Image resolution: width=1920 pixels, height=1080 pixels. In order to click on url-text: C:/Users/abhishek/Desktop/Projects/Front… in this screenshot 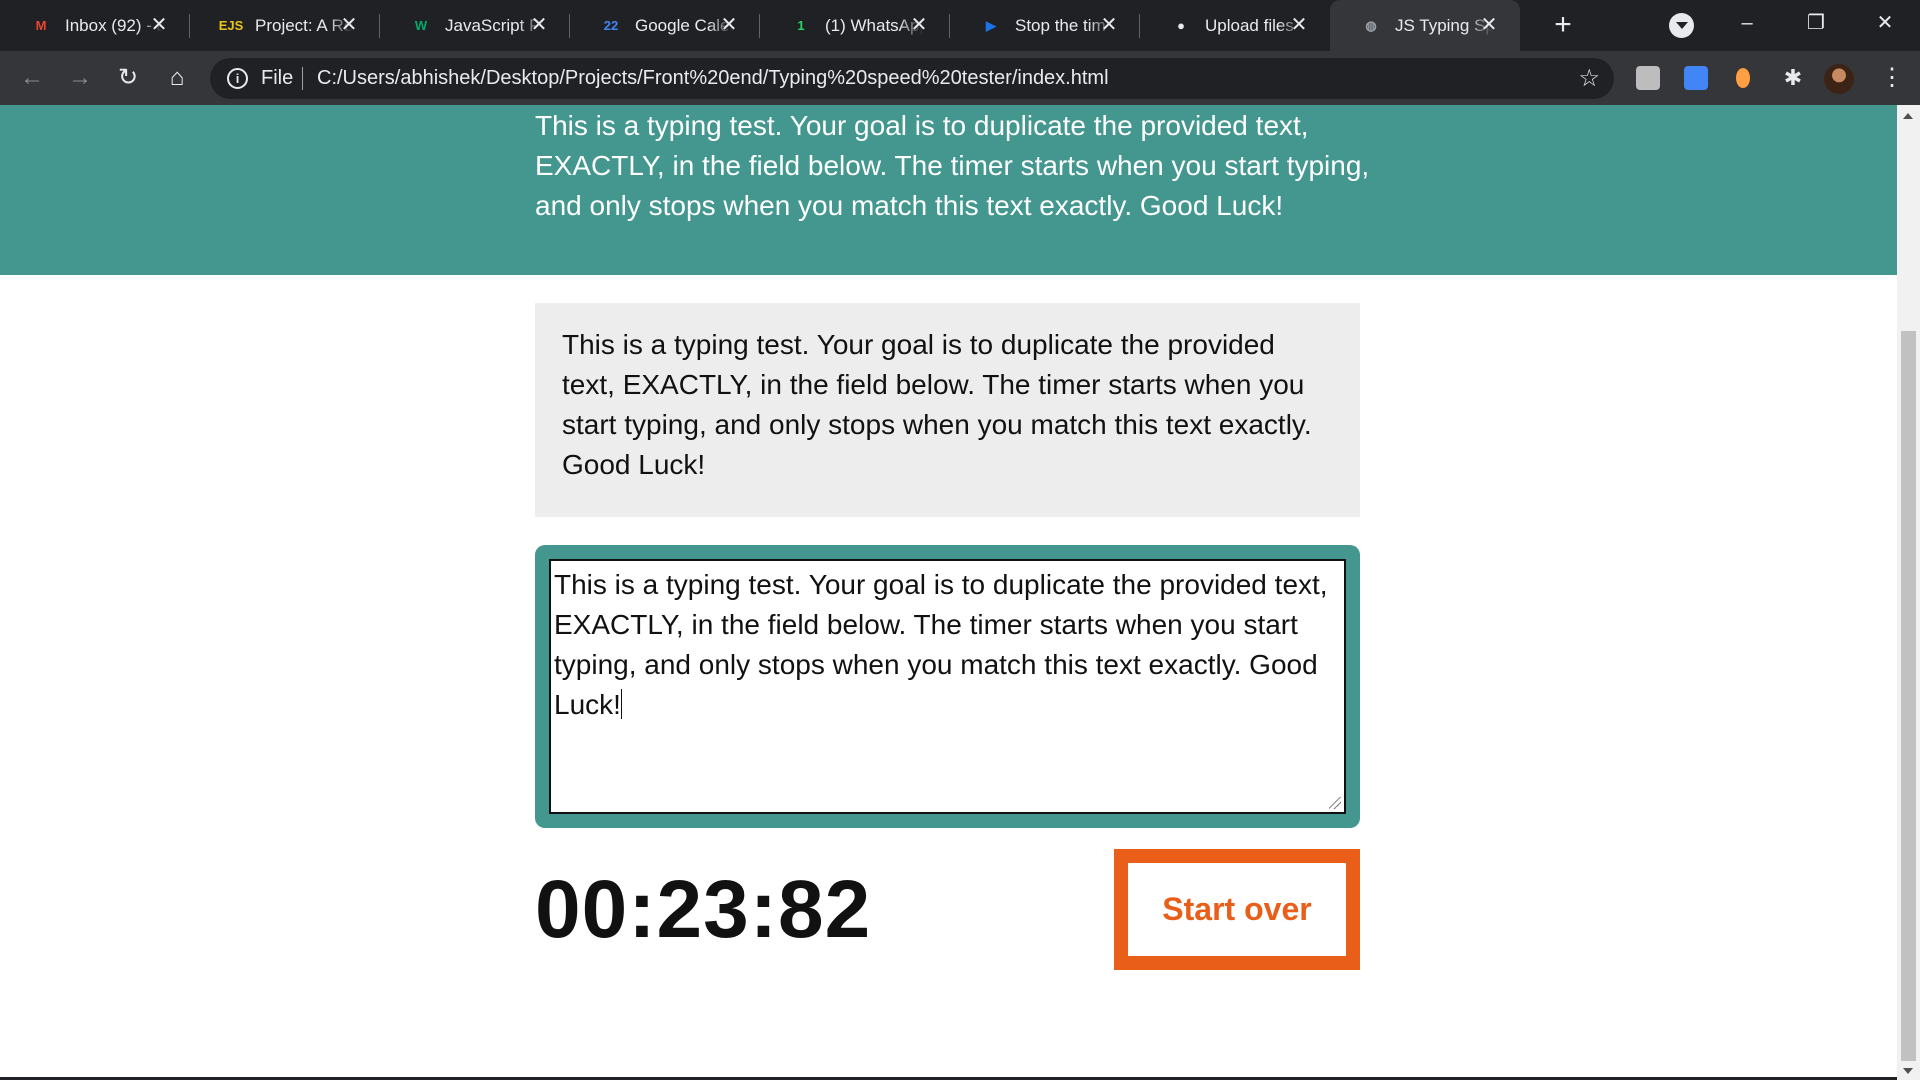, I will do `click(713, 78)`.